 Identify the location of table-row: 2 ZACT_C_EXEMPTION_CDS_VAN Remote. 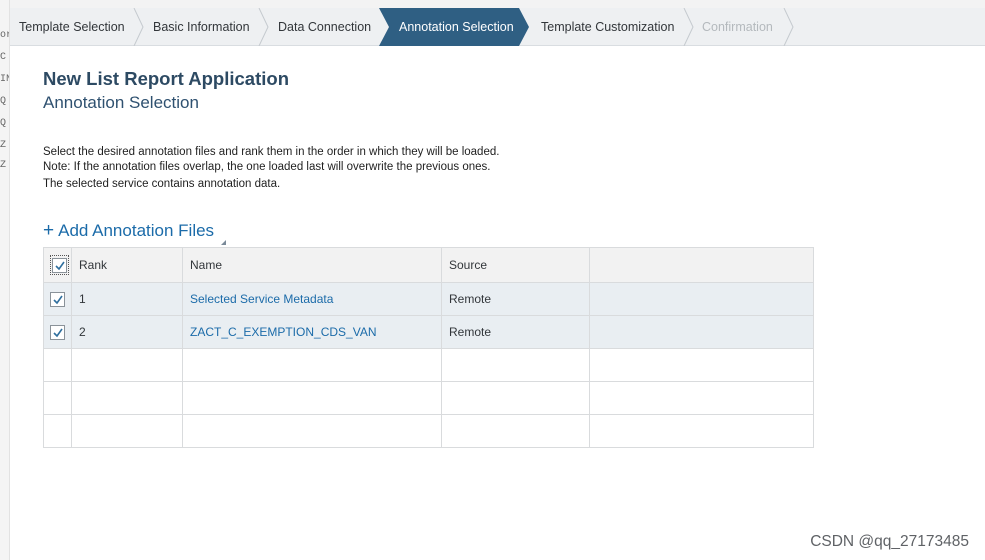
(428, 332).